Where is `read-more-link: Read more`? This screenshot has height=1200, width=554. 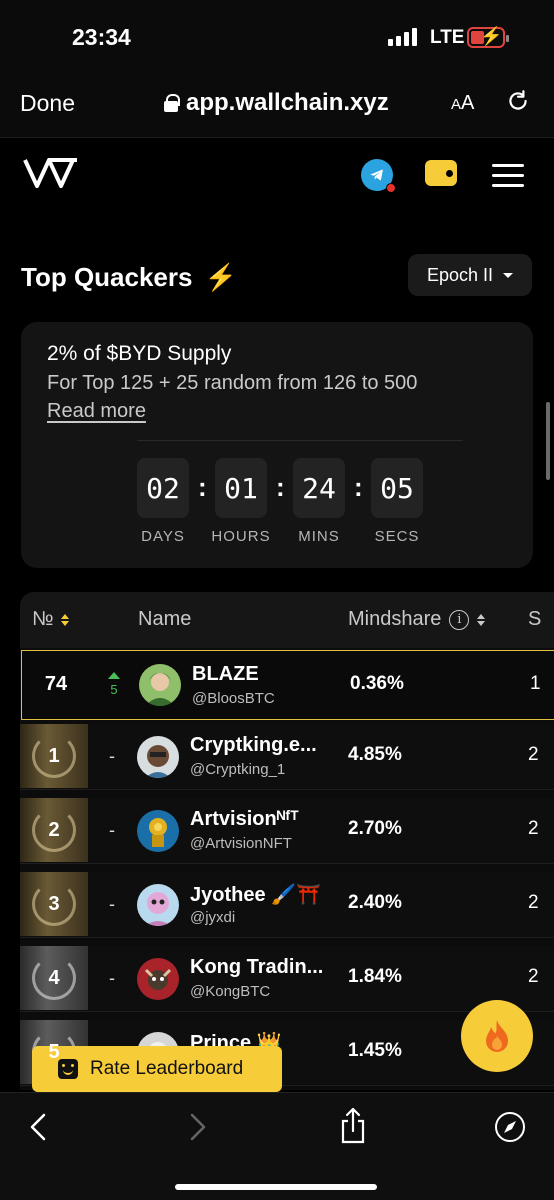 read-more-link: Read more is located at coordinates (96, 411).